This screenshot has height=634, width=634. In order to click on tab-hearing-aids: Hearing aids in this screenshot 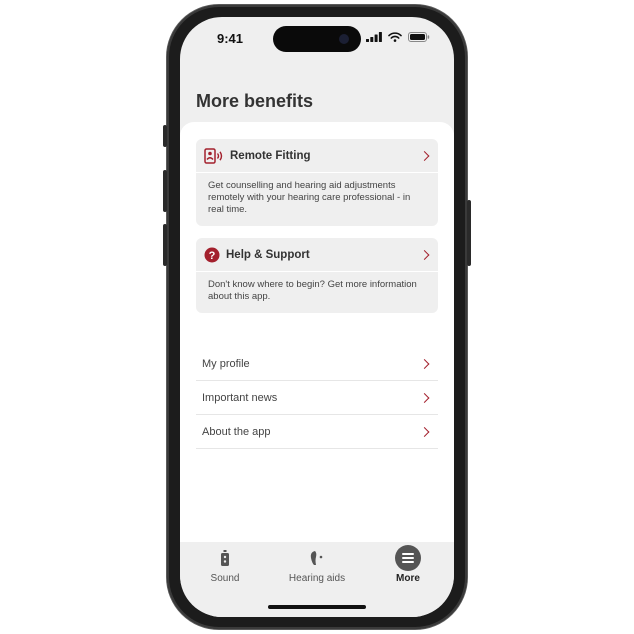, I will do `click(317, 567)`.